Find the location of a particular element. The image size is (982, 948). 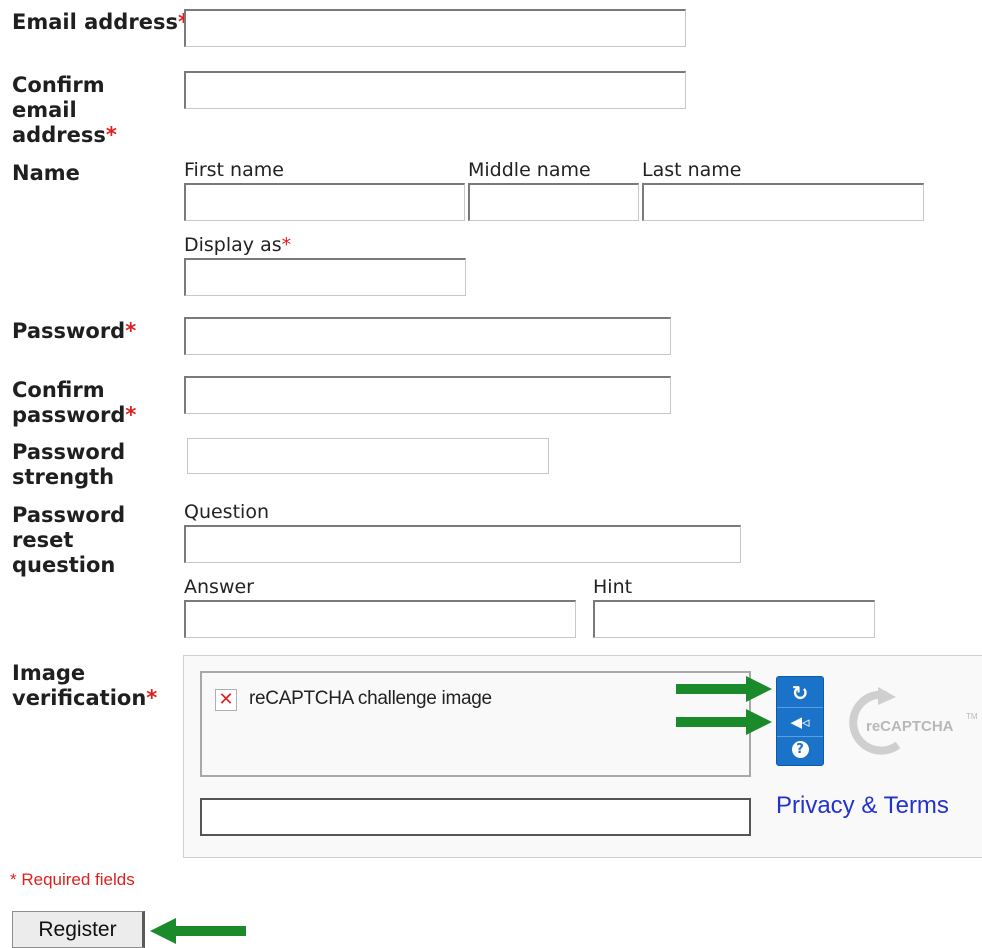

last-name-field is located at coordinates (783, 202).